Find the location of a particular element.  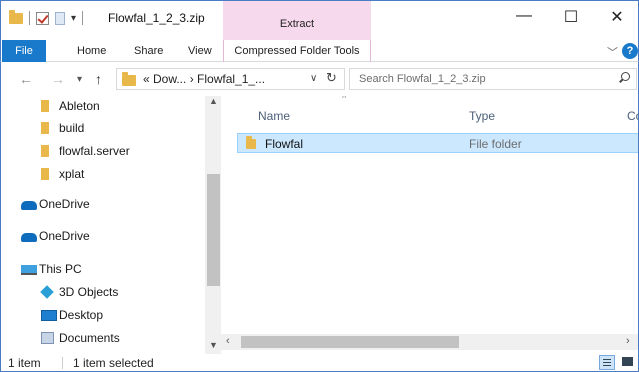

back-arrow-icon: ← is located at coordinates (26, 79).